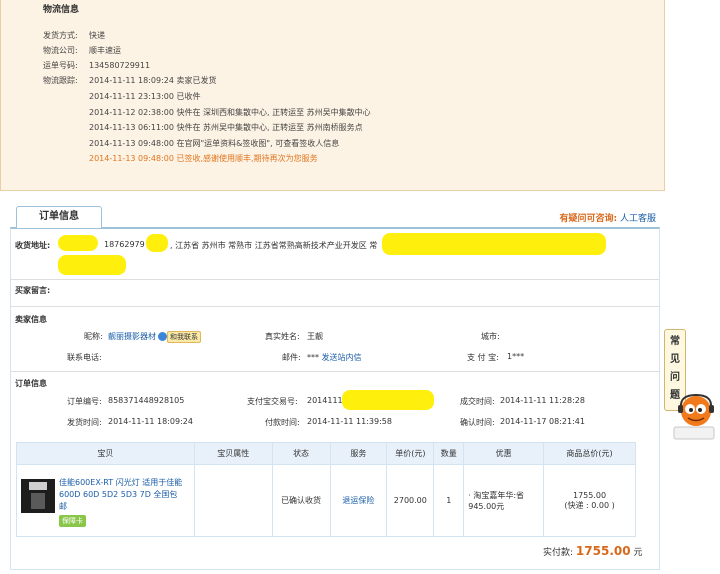 This screenshot has height=574, width=720. Describe the element at coordinates (105, 50) in the screenshot. I see `value: 顺丰速运` at that location.